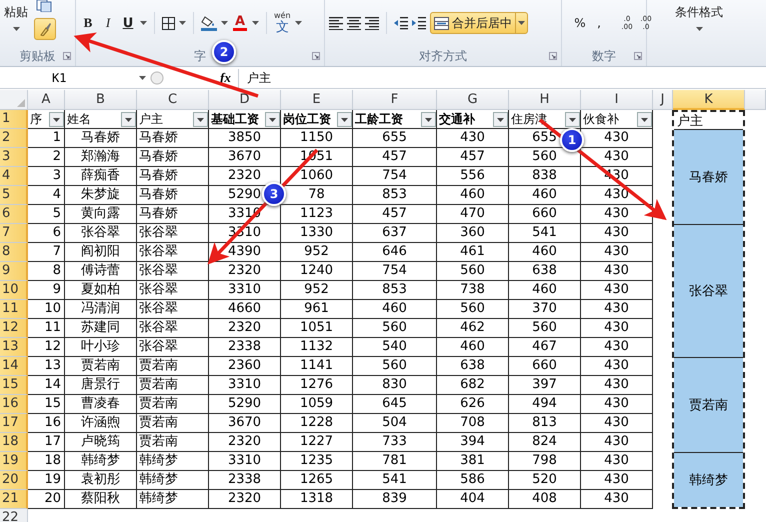  What do you see at coordinates (14, 480) in the screenshot?
I see `row-header: 20` at bounding box center [14, 480].